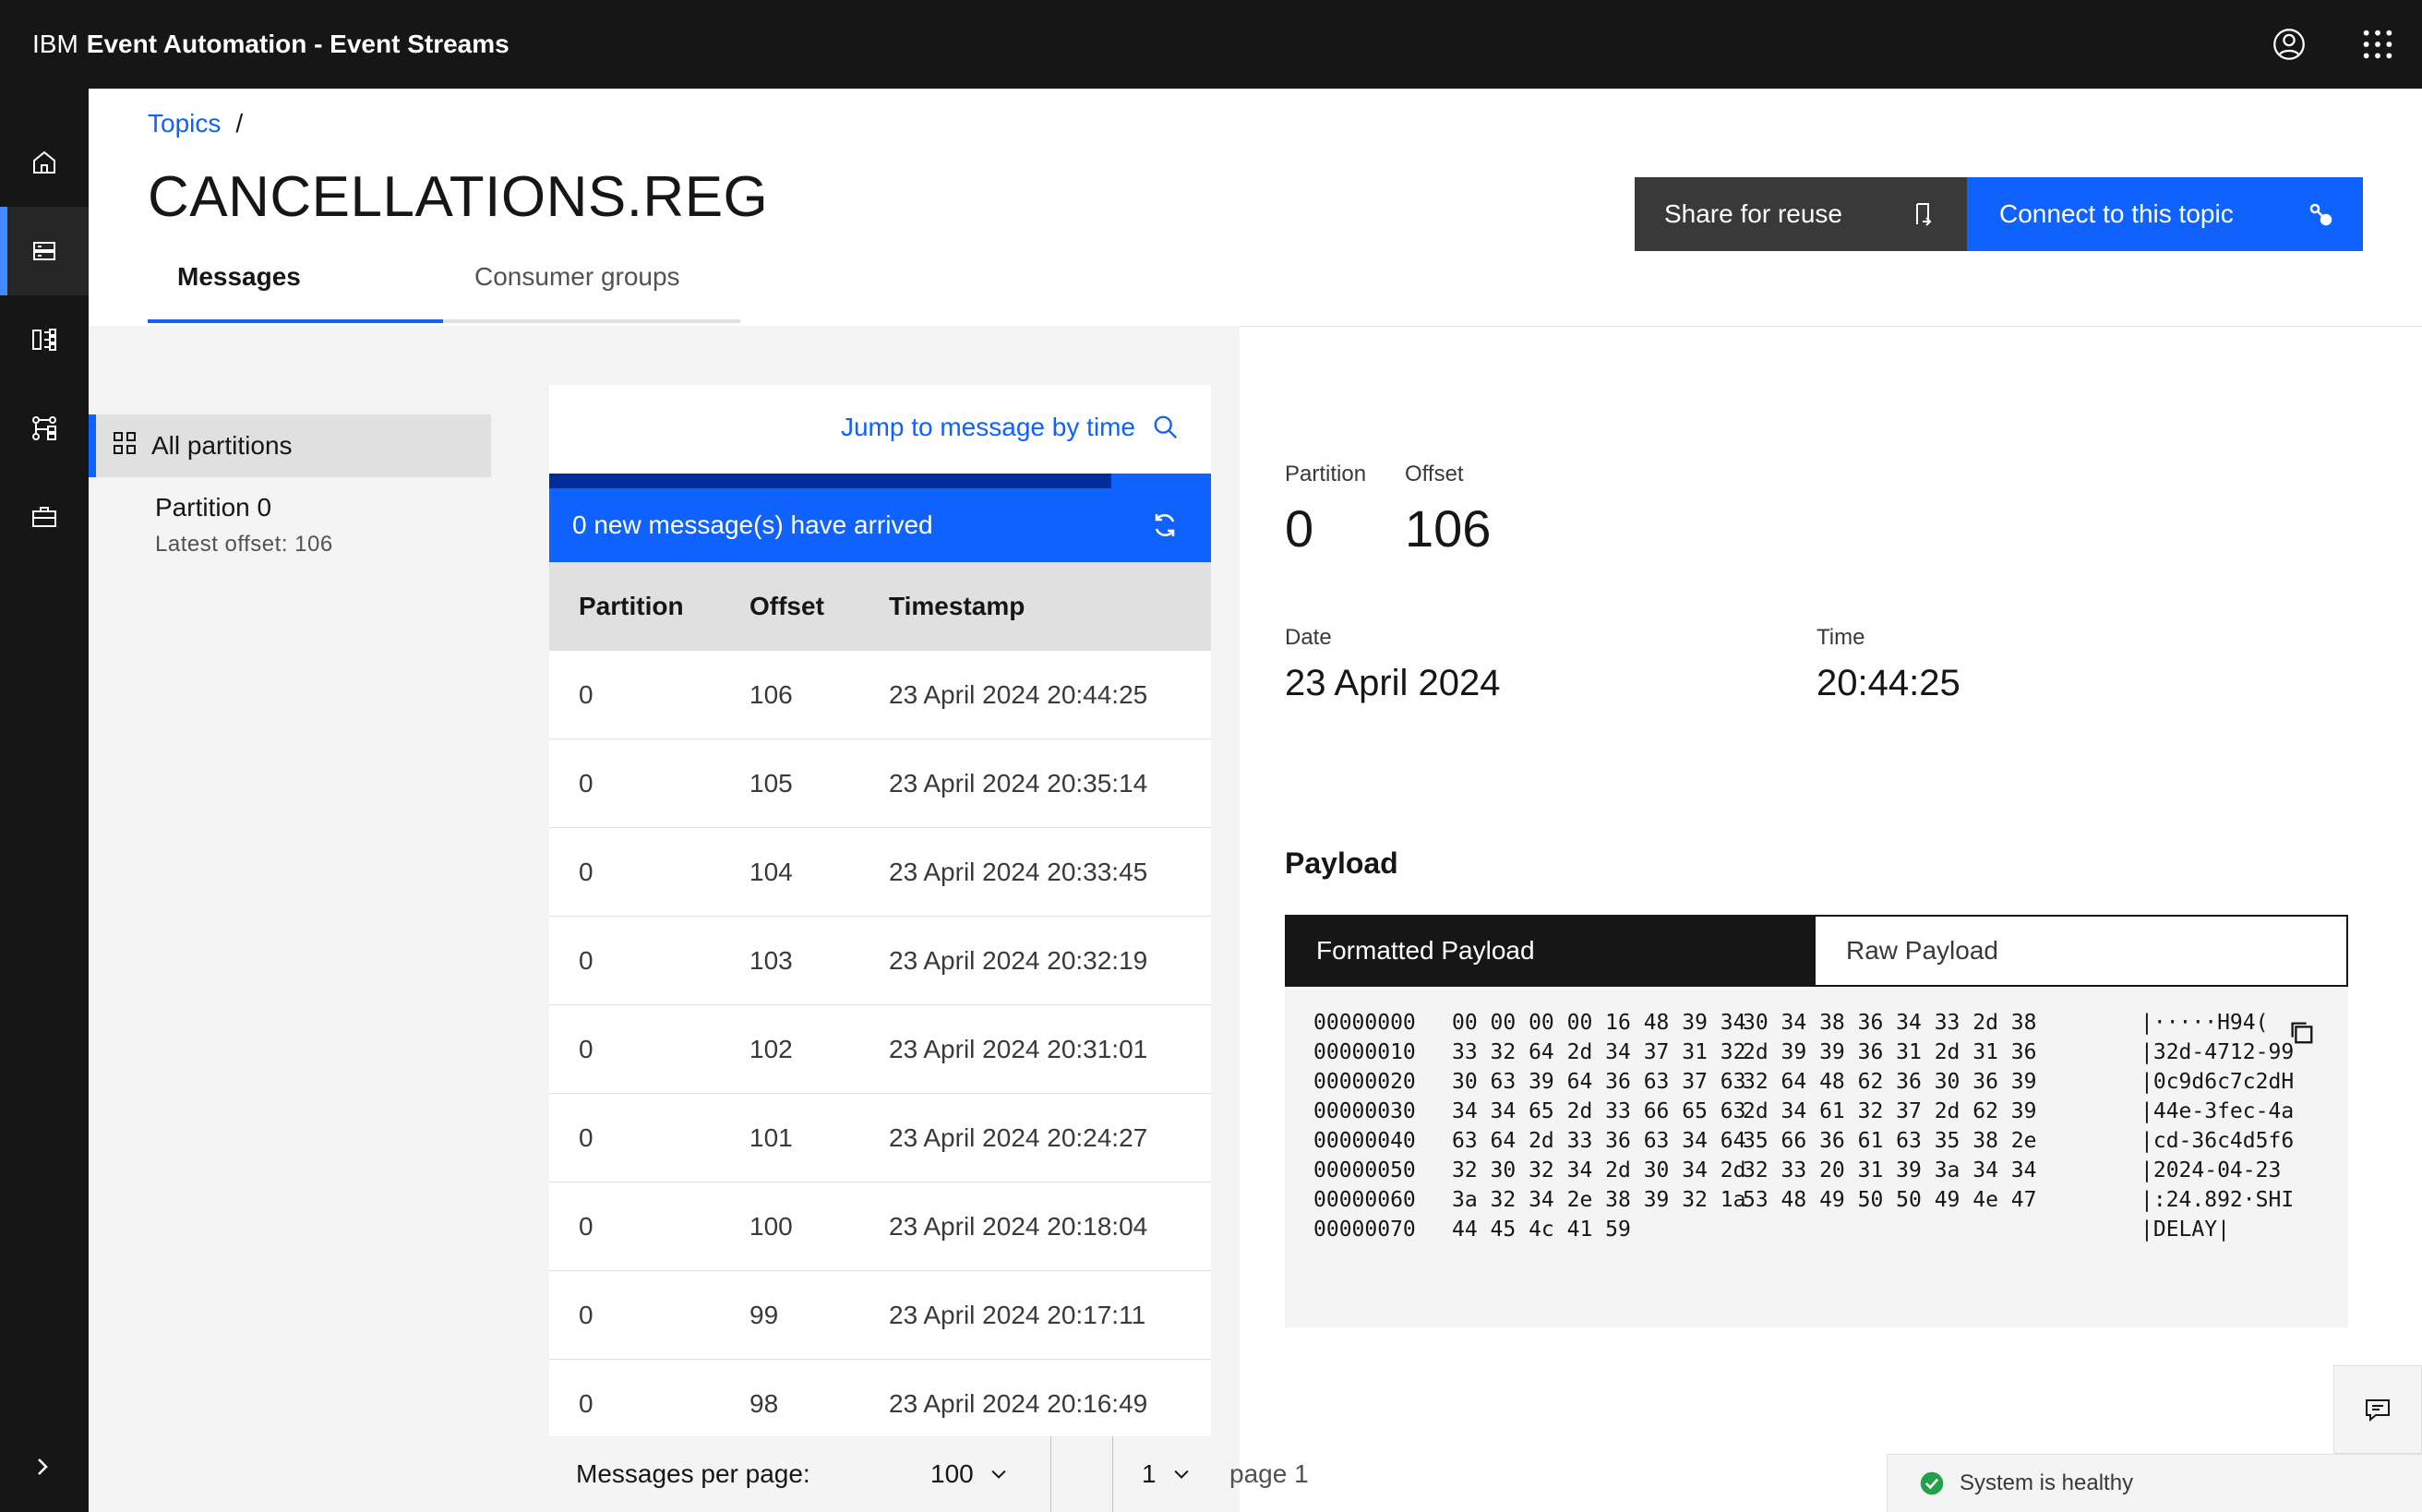 The width and height of the screenshot is (2422, 1512). I want to click on hex-offset: 00000010, so click(1364, 1052).